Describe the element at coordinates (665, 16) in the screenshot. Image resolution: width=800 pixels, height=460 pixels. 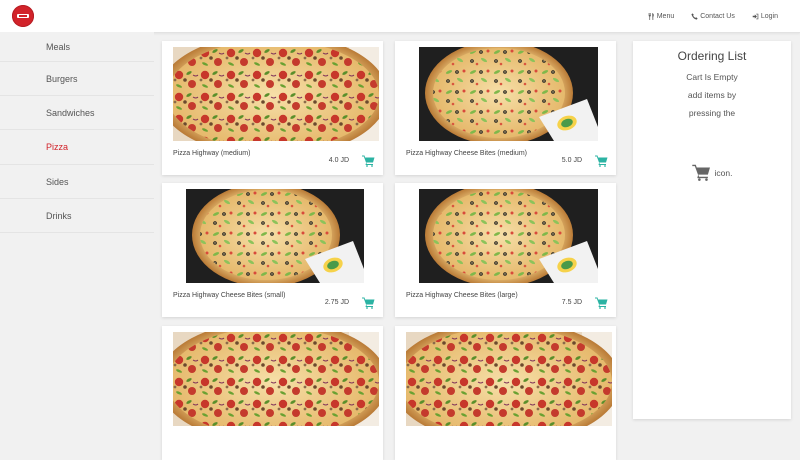
I see `nav-menu-label: Menu` at that location.